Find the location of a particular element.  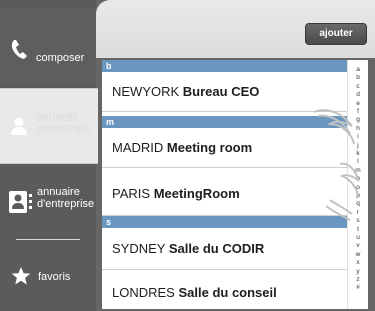

star-icon is located at coordinates (21, 278).